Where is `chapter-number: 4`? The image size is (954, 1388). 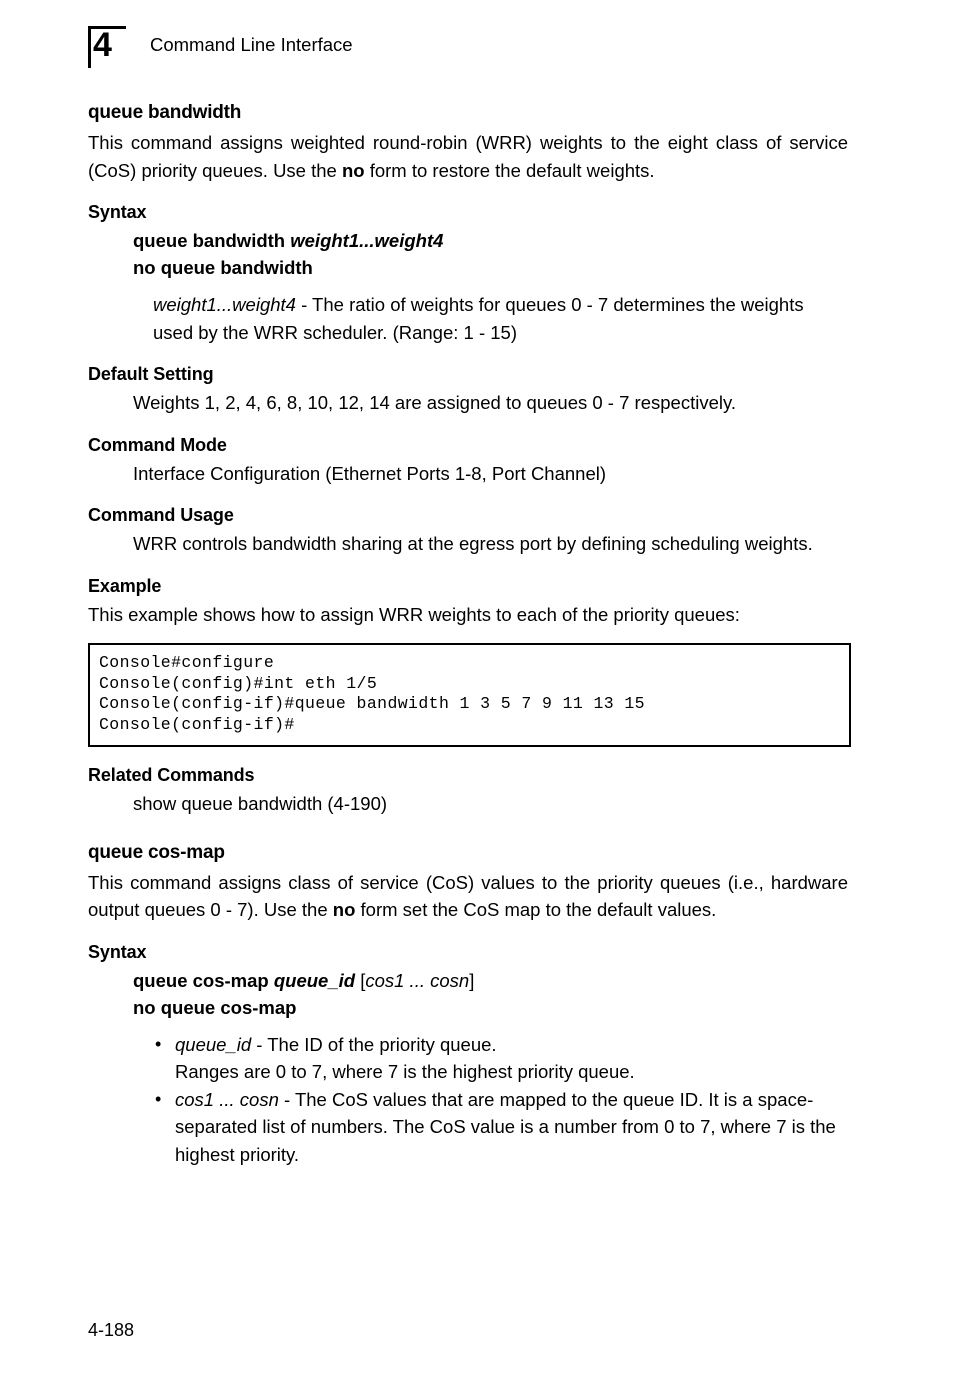
chapter-number: 4 is located at coordinates (102, 45).